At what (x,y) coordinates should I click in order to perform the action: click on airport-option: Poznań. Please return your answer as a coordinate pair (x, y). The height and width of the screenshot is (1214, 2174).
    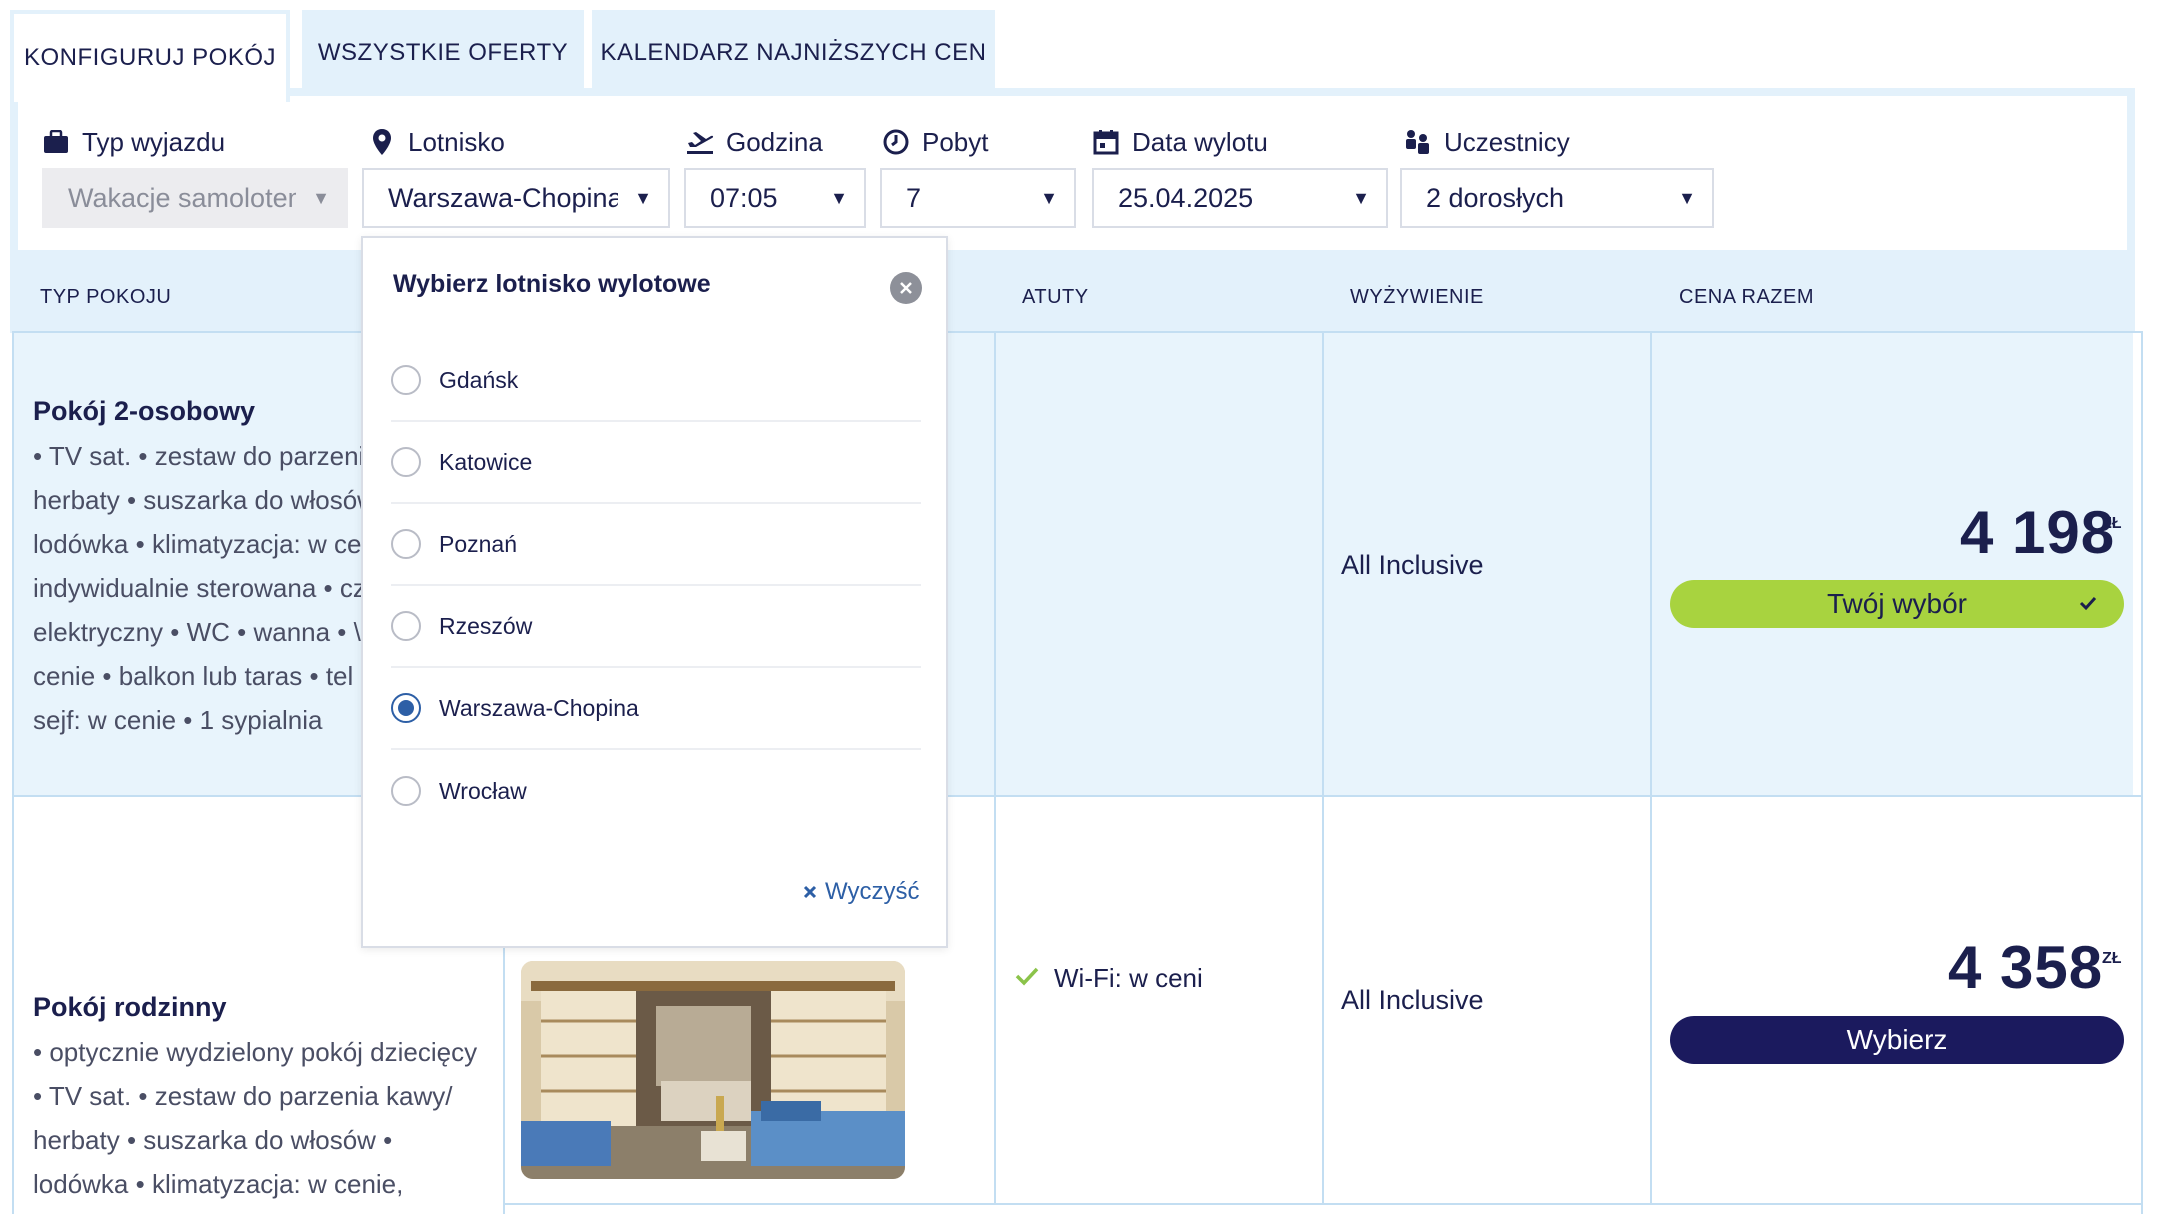
    Looking at the image, I should click on (656, 545).